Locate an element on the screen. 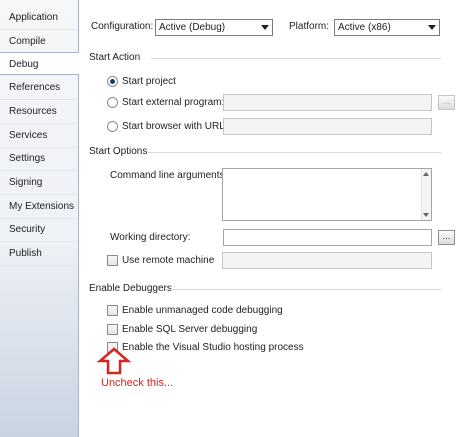 Image resolution: width=474 pixels, height=437 pixels. tab-compile-label: Compile is located at coordinates (27, 41).